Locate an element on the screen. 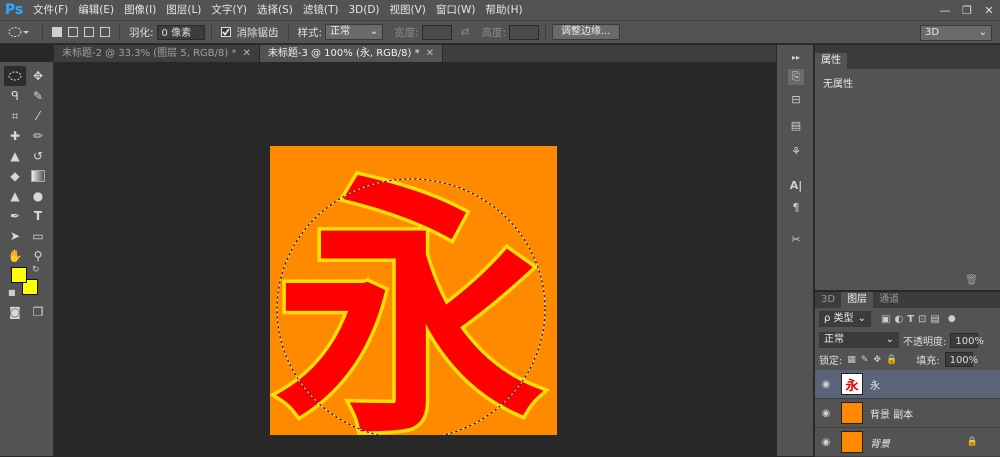  menu-layer: 图层(L) is located at coordinates (183, 10).